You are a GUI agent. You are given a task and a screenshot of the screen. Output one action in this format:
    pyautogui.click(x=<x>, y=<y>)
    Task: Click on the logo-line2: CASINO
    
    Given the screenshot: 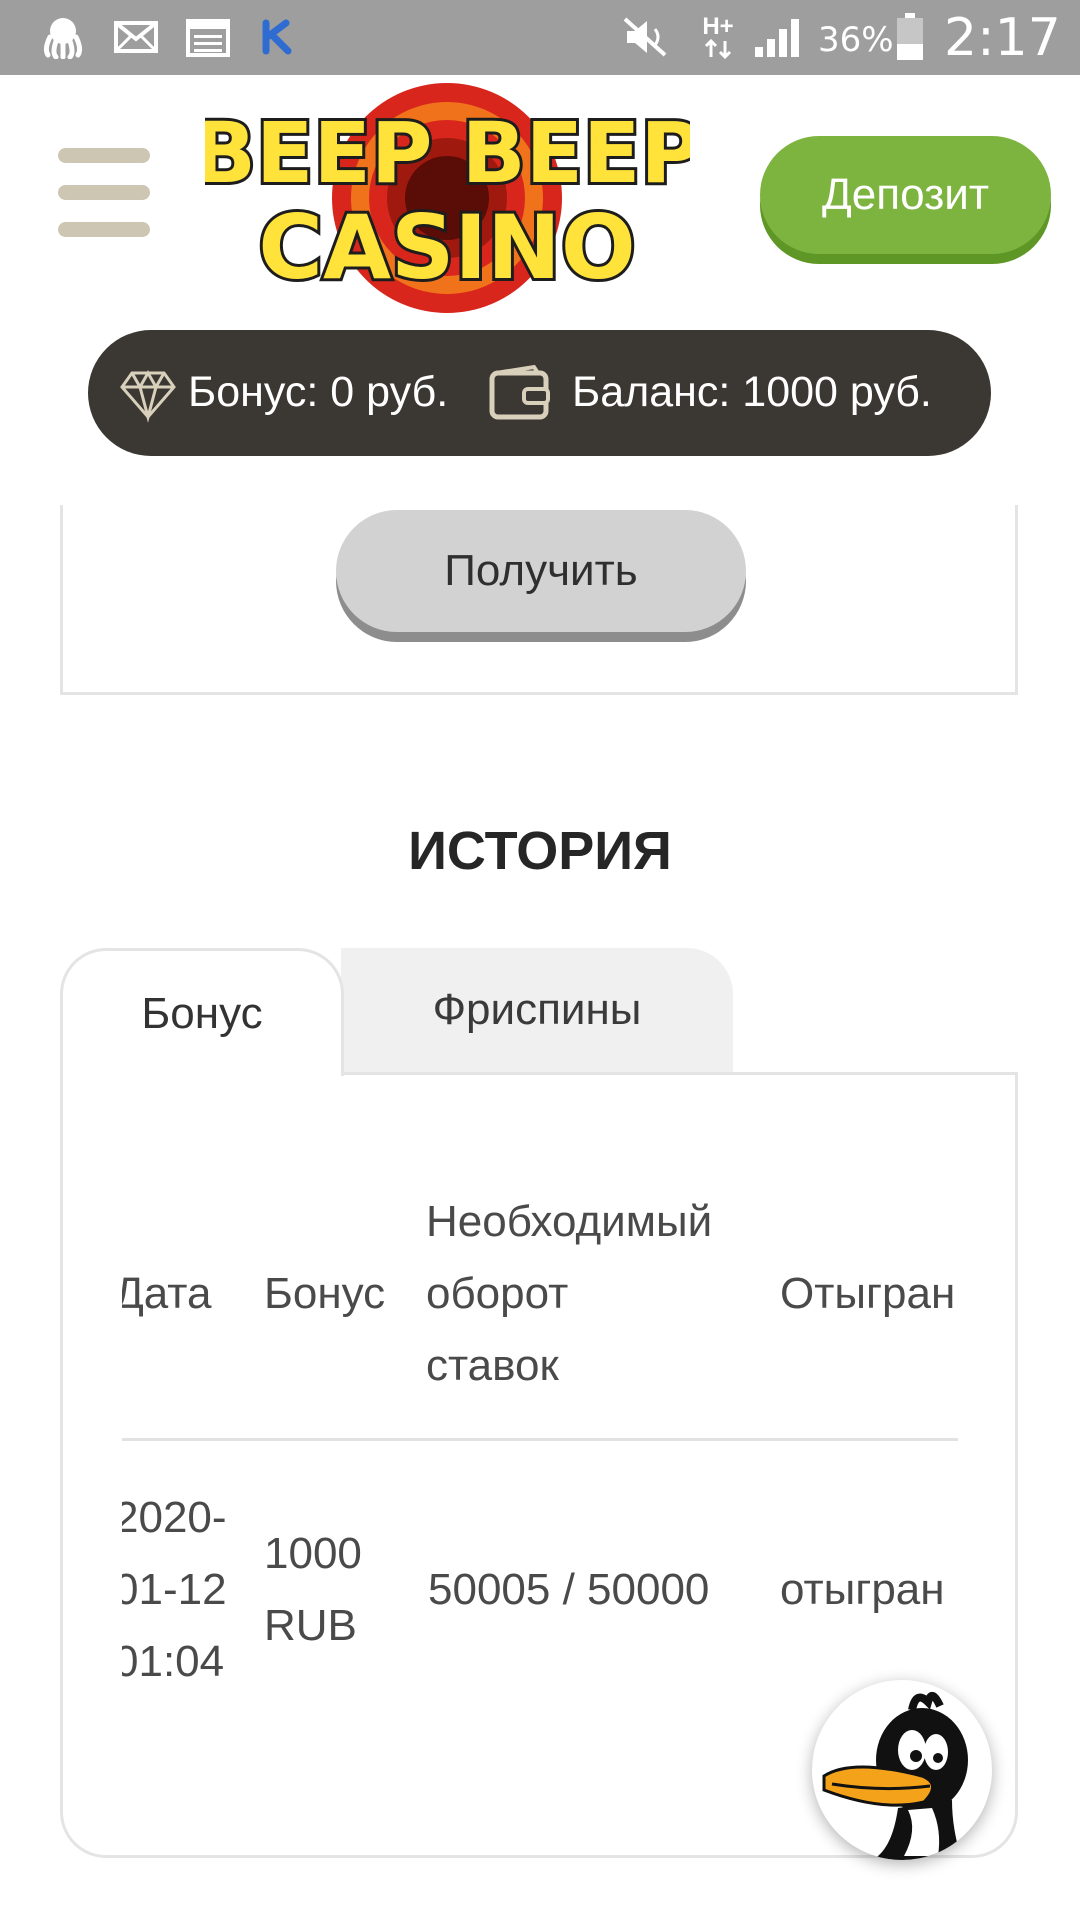 What is the action you would take?
    pyautogui.click(x=446, y=247)
    